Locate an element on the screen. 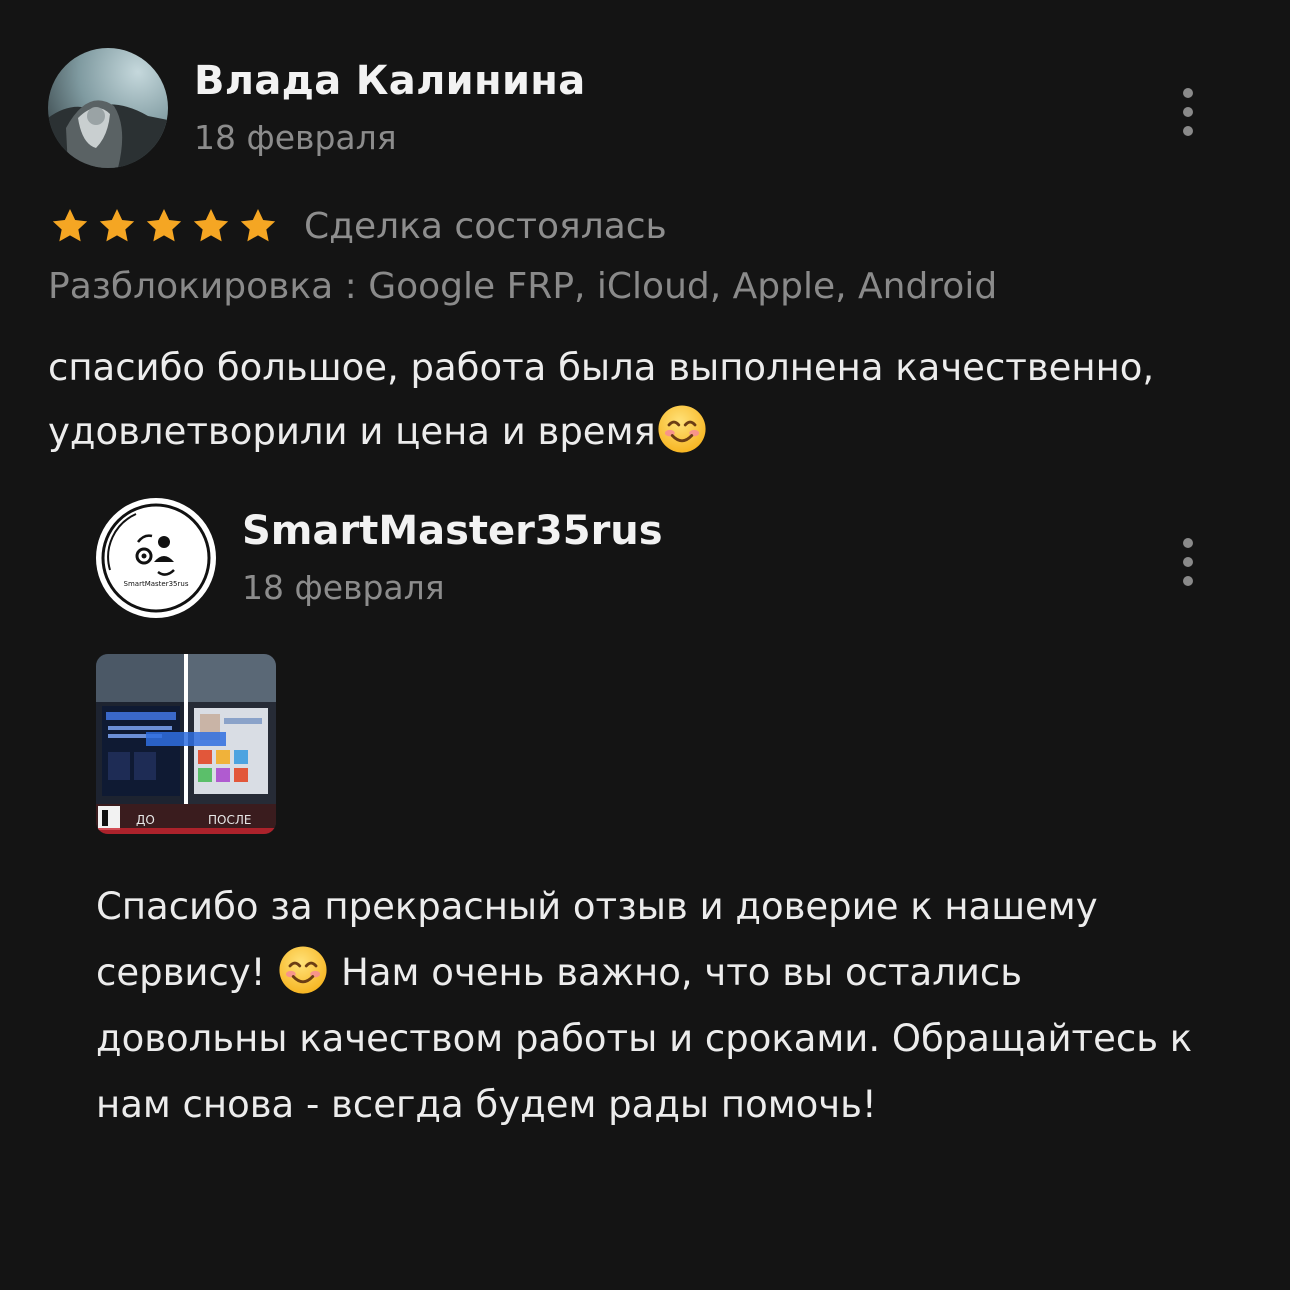 This screenshot has width=1290, height=1290. seller-avatar: SmartMaster35rus is located at coordinates (156, 558).